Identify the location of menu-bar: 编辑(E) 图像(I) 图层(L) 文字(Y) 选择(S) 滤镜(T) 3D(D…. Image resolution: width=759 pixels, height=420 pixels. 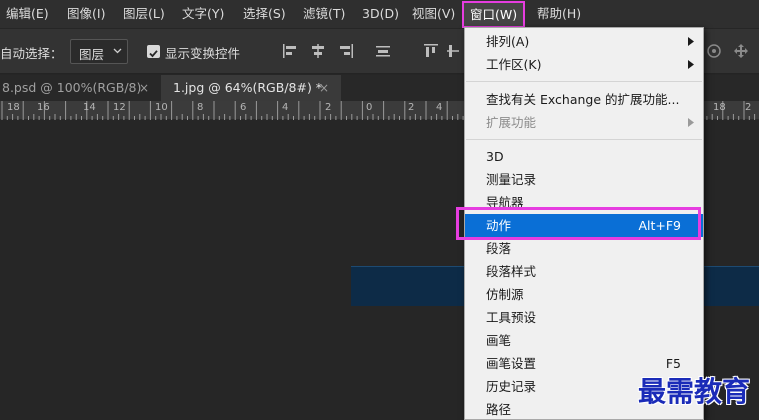
(379, 14).